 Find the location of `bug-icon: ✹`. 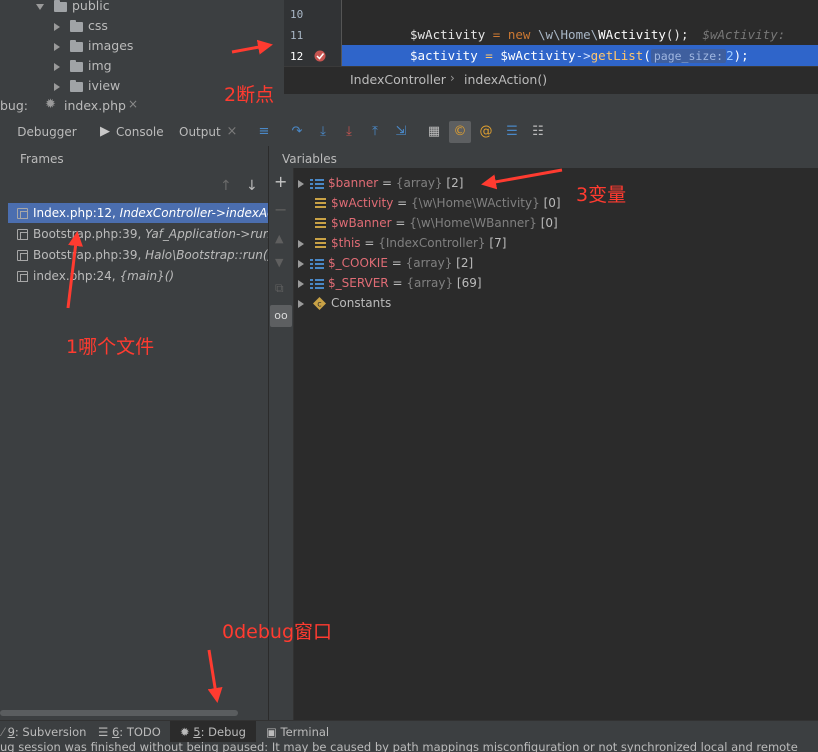

bug-icon: ✹ is located at coordinates (187, 732).